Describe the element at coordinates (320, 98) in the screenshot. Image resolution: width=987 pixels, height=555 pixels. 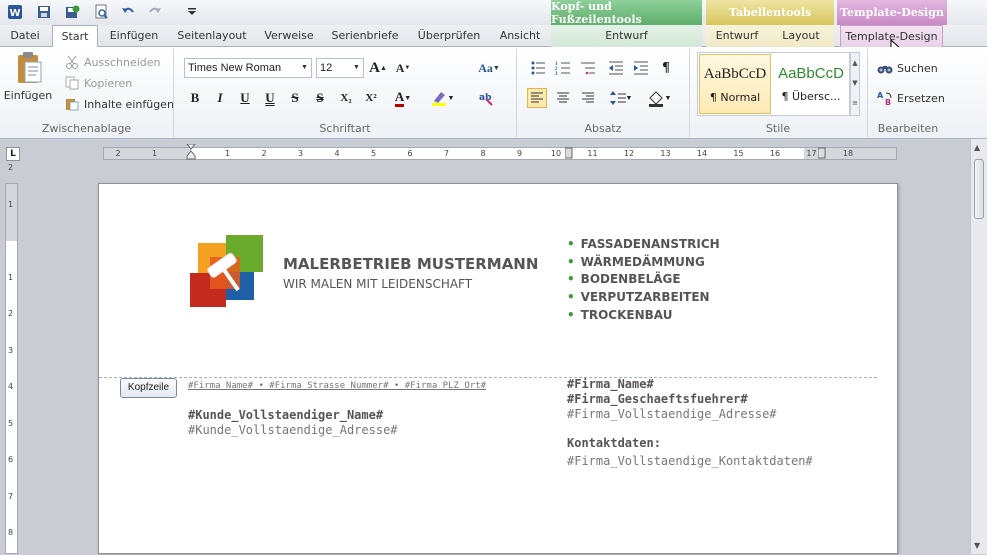
I see `double-strikethrough-button: S` at that location.